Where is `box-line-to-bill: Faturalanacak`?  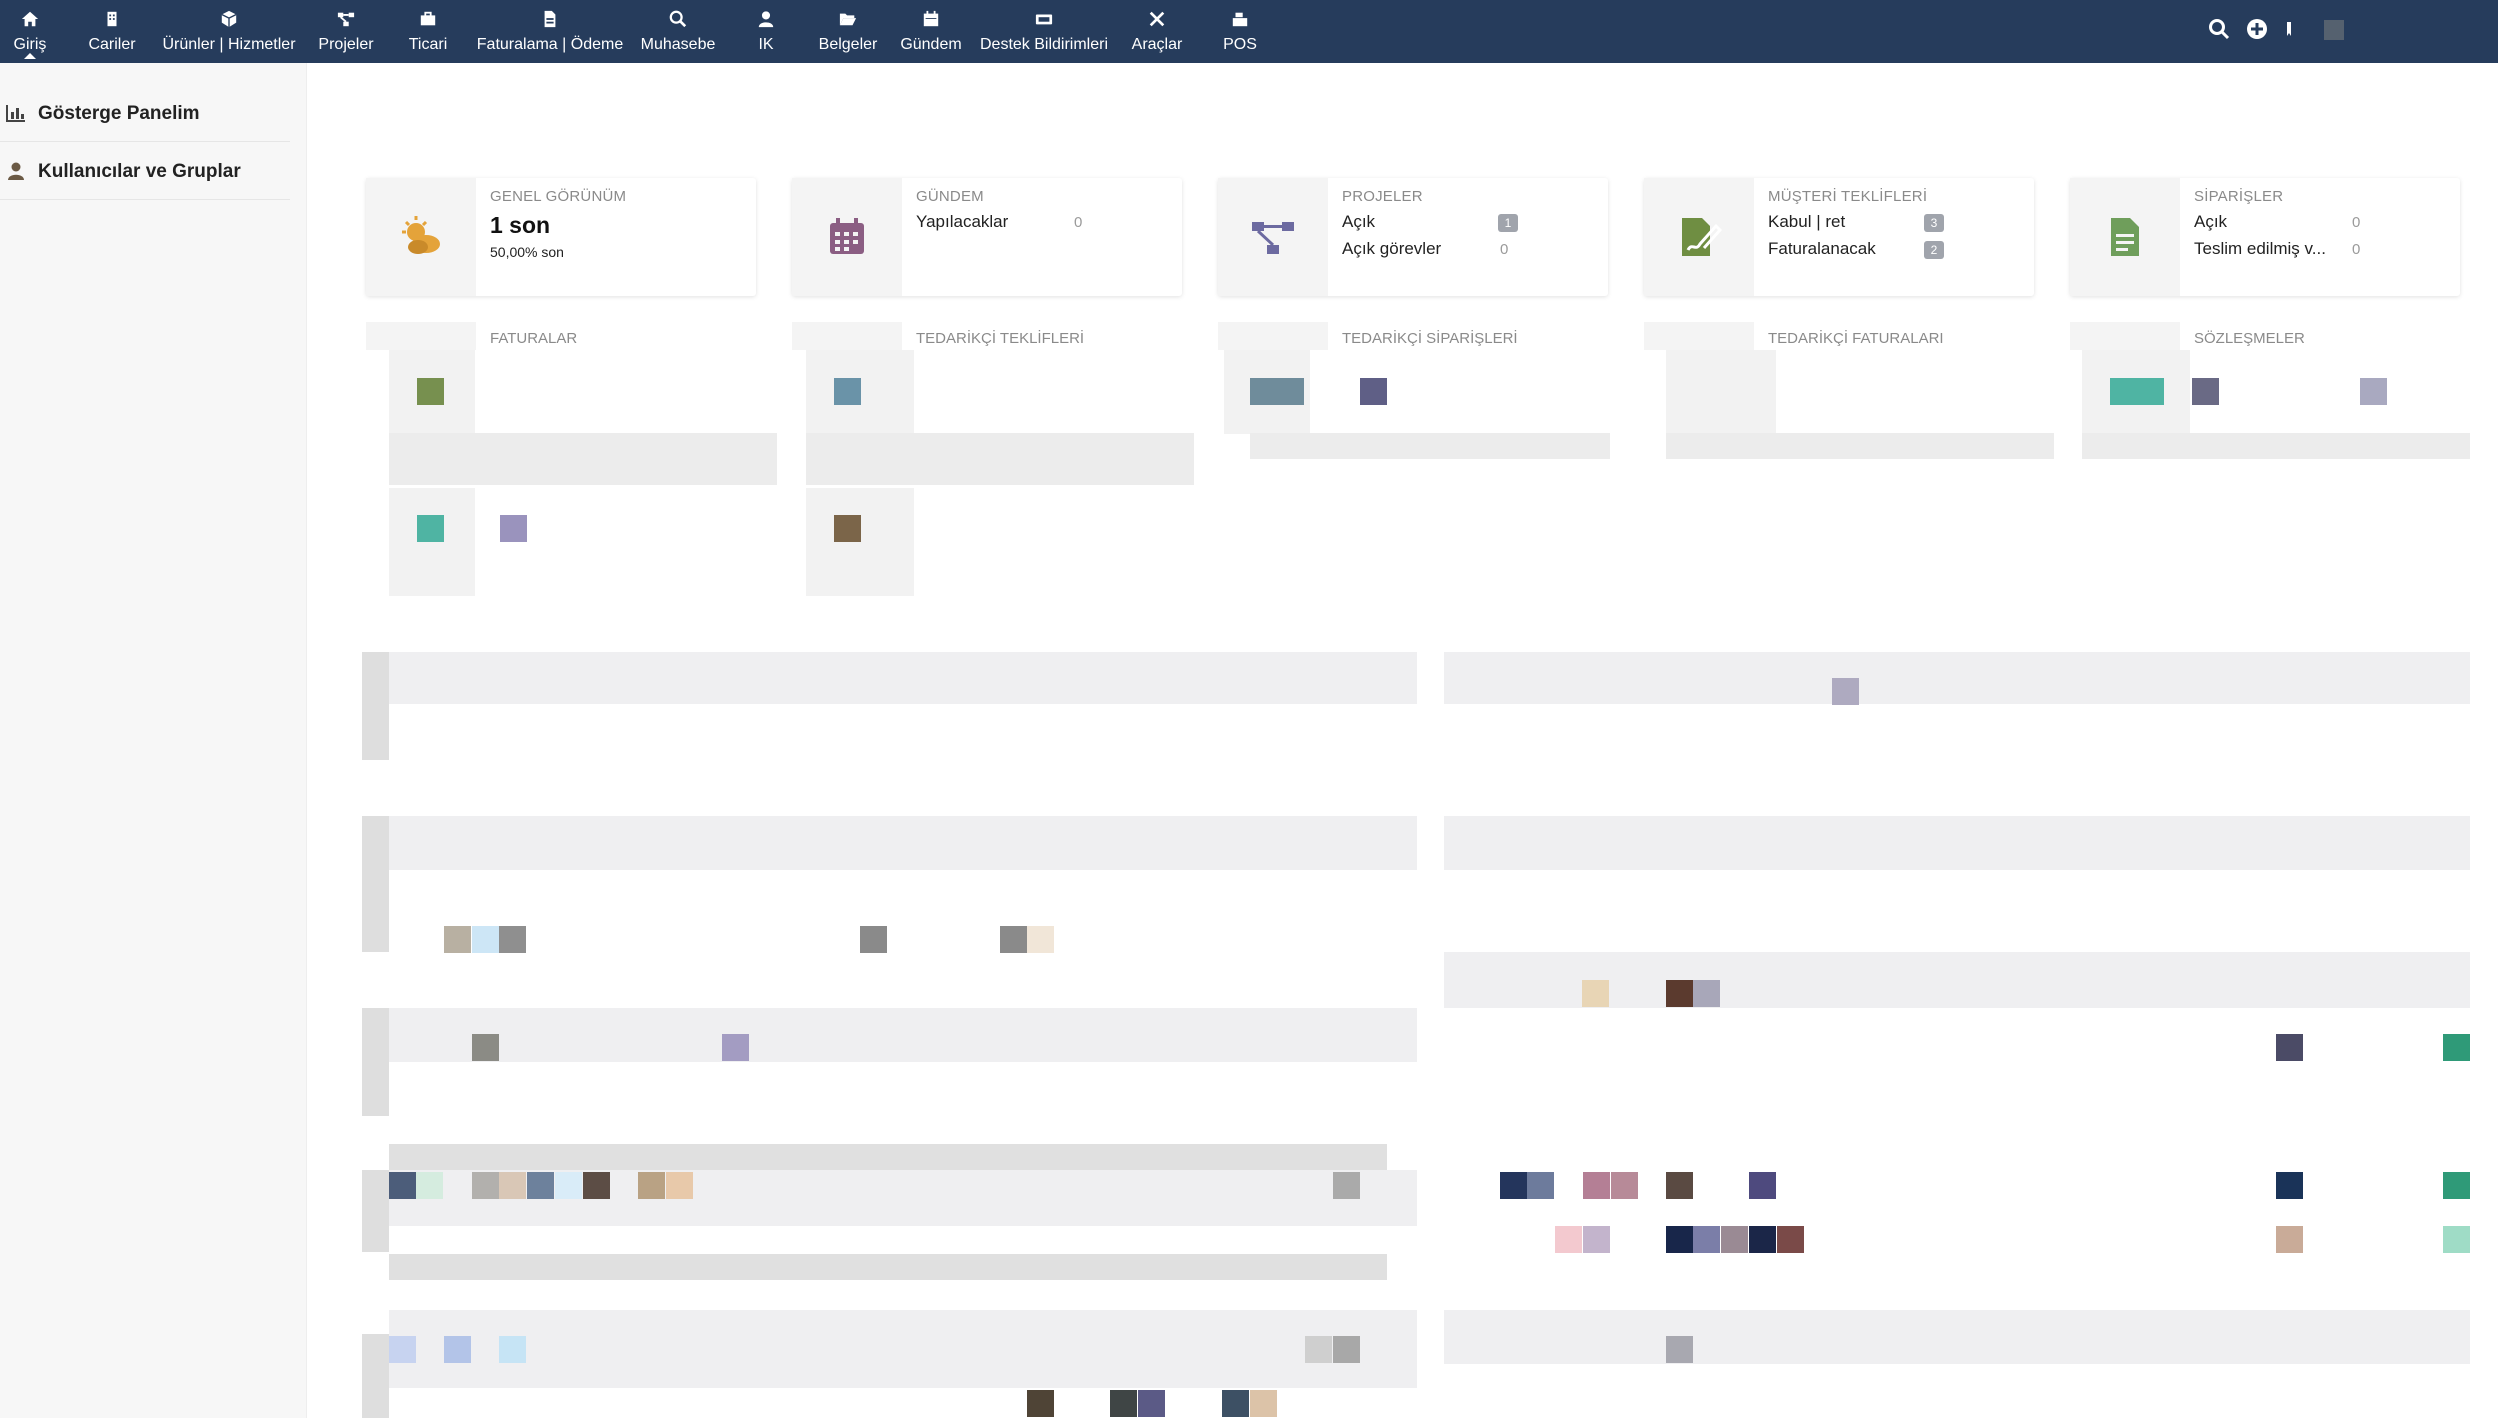 box-line-to-bill: Faturalanacak is located at coordinates (1822, 249).